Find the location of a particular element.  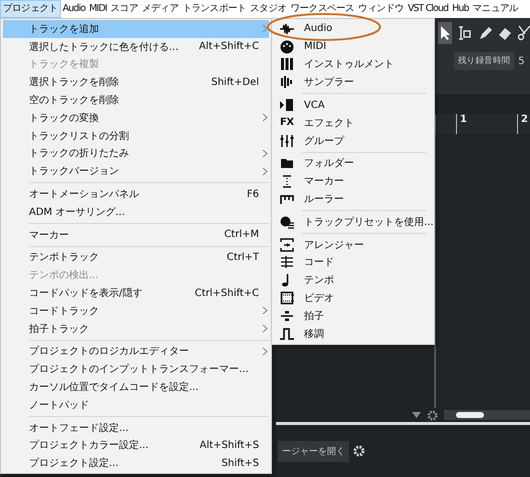

menu-item: プロジェクト設定... Shift+S is located at coordinates (136, 463).